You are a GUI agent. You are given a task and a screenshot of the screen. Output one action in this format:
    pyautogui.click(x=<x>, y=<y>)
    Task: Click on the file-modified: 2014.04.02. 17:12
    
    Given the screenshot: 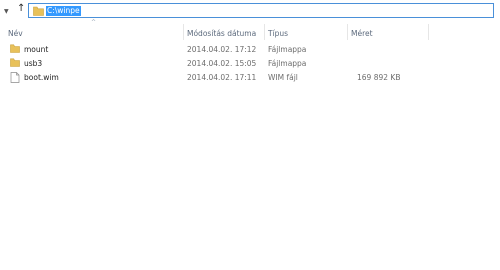 What is the action you would take?
    pyautogui.click(x=222, y=49)
    